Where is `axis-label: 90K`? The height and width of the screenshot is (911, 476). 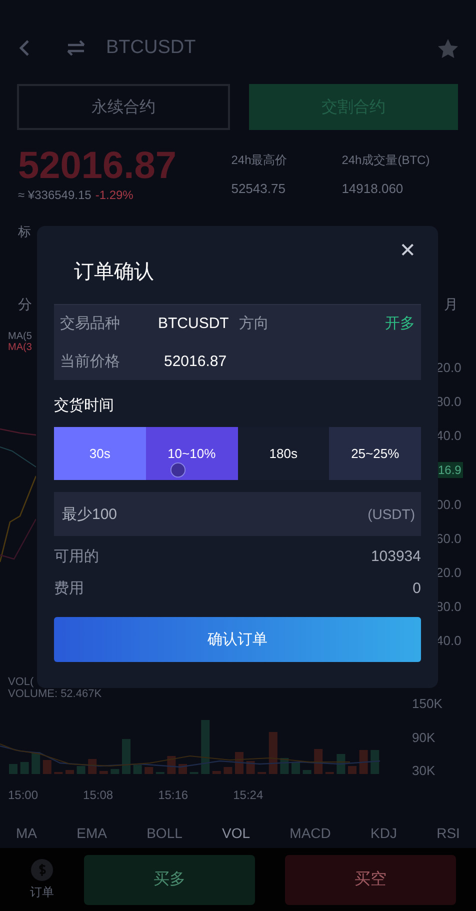 axis-label: 90K is located at coordinates (424, 737).